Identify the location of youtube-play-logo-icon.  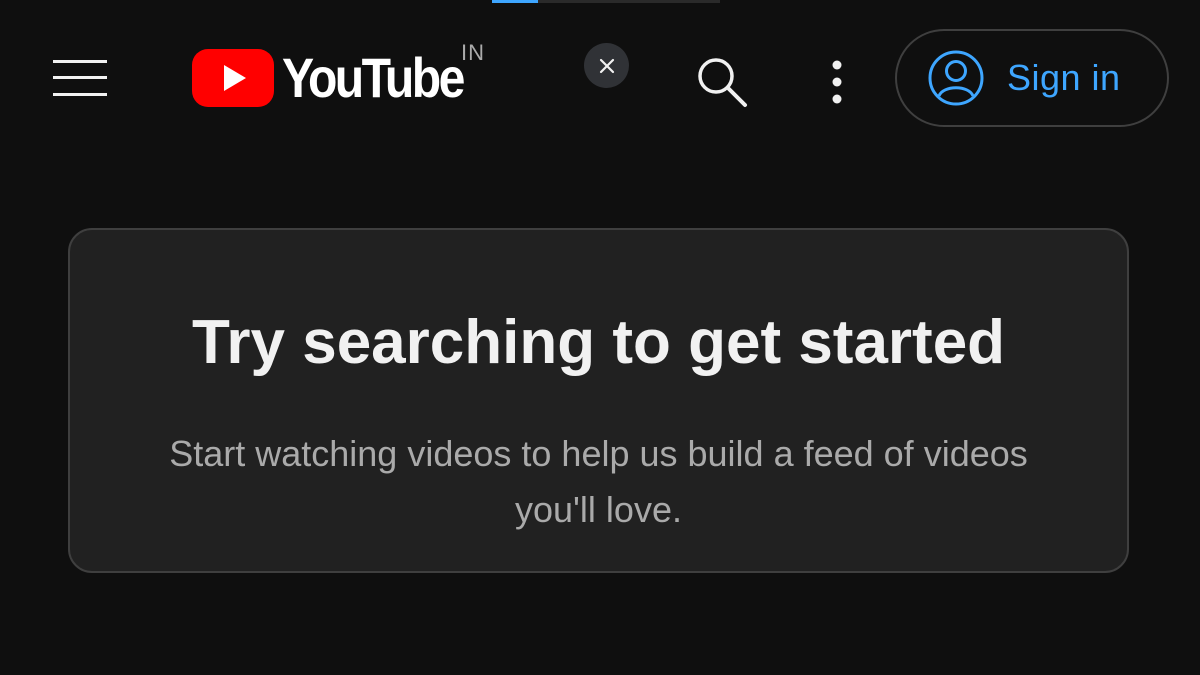
(233, 78).